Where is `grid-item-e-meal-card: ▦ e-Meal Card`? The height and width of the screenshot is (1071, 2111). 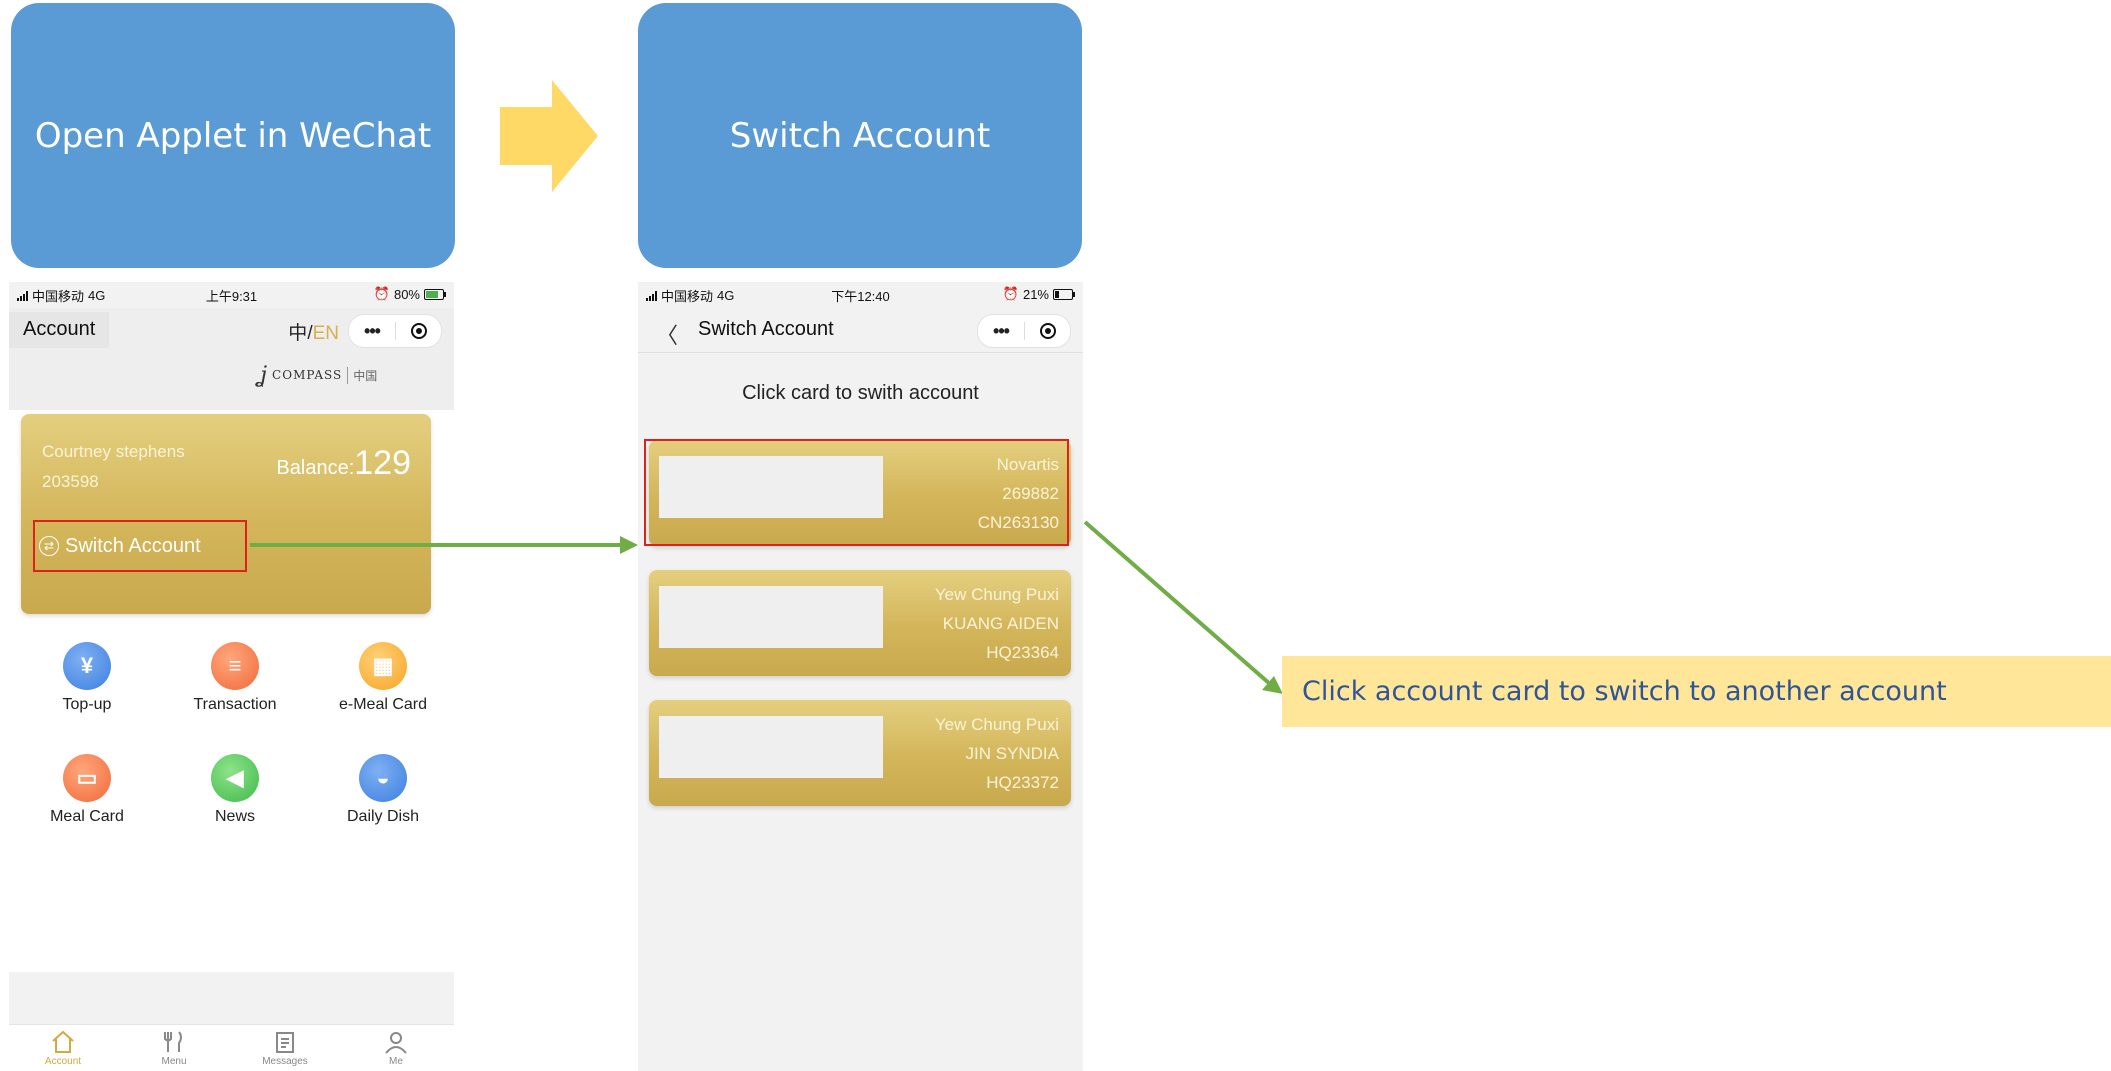
grid-item-e-meal-card: ▦ e-Meal Card is located at coordinates (381, 678).